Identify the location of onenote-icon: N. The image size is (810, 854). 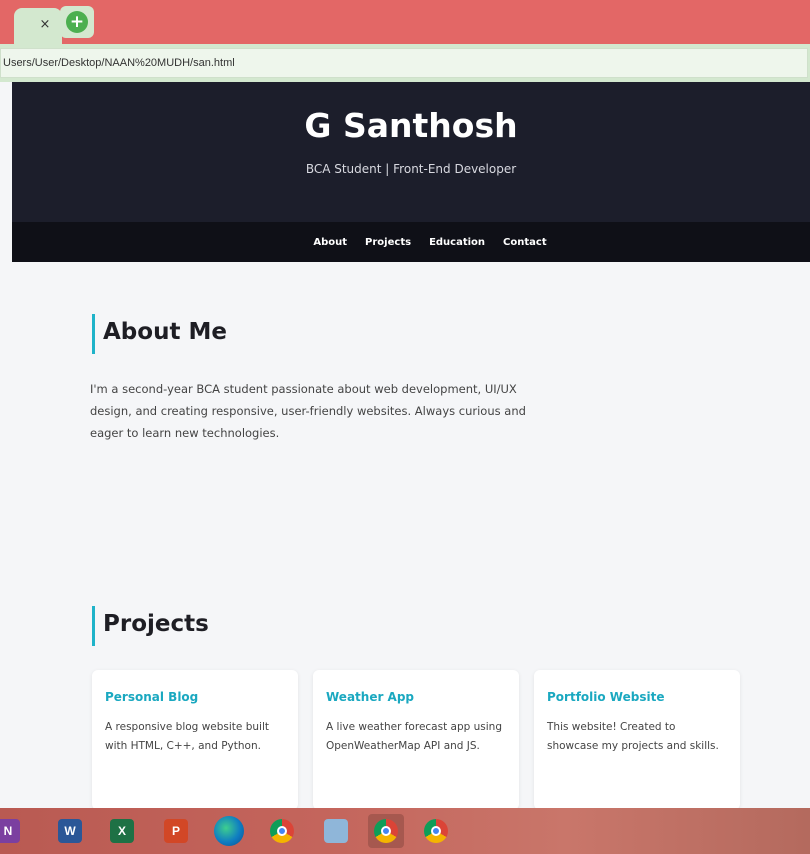
(10, 831).